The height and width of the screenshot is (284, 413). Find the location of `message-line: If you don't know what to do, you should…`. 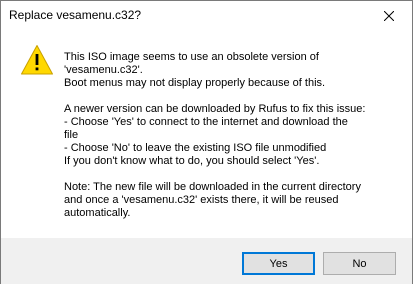

message-line: If you don't know what to do, you should… is located at coordinates (192, 161).